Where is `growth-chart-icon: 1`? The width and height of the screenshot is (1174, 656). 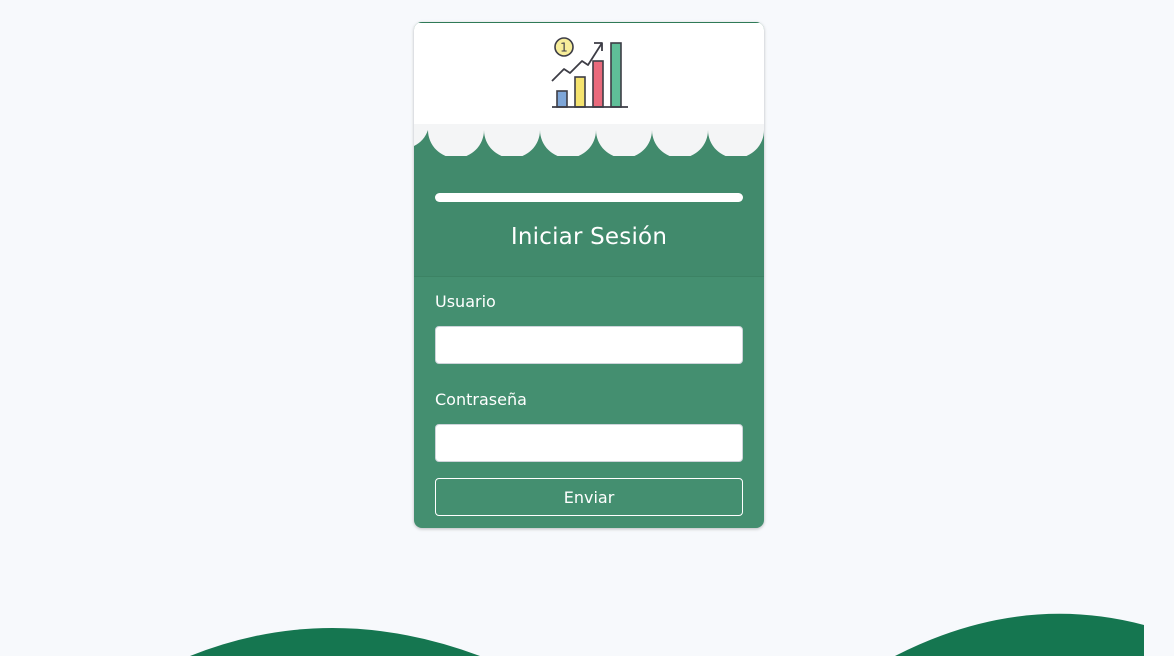
growth-chart-icon: 1 is located at coordinates (589, 72).